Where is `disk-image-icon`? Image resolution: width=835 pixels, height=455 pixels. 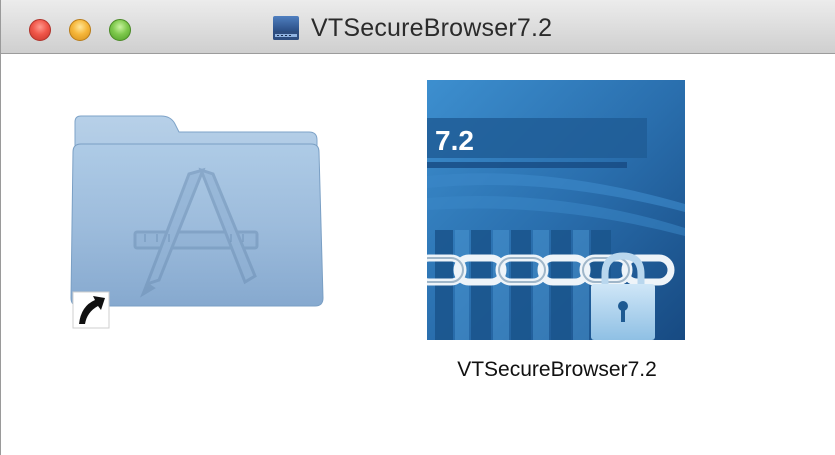
disk-image-icon is located at coordinates (286, 28).